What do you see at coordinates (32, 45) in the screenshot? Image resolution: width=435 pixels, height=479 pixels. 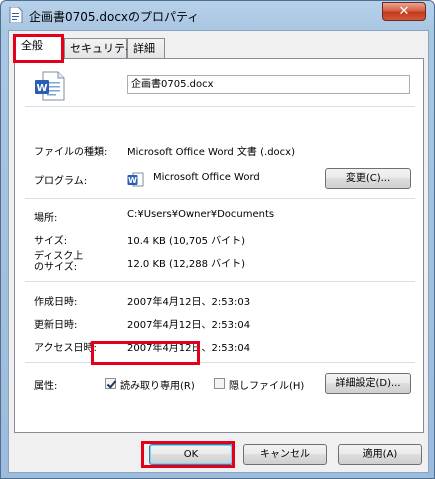 I see `tab-general-label: 全般` at bounding box center [32, 45].